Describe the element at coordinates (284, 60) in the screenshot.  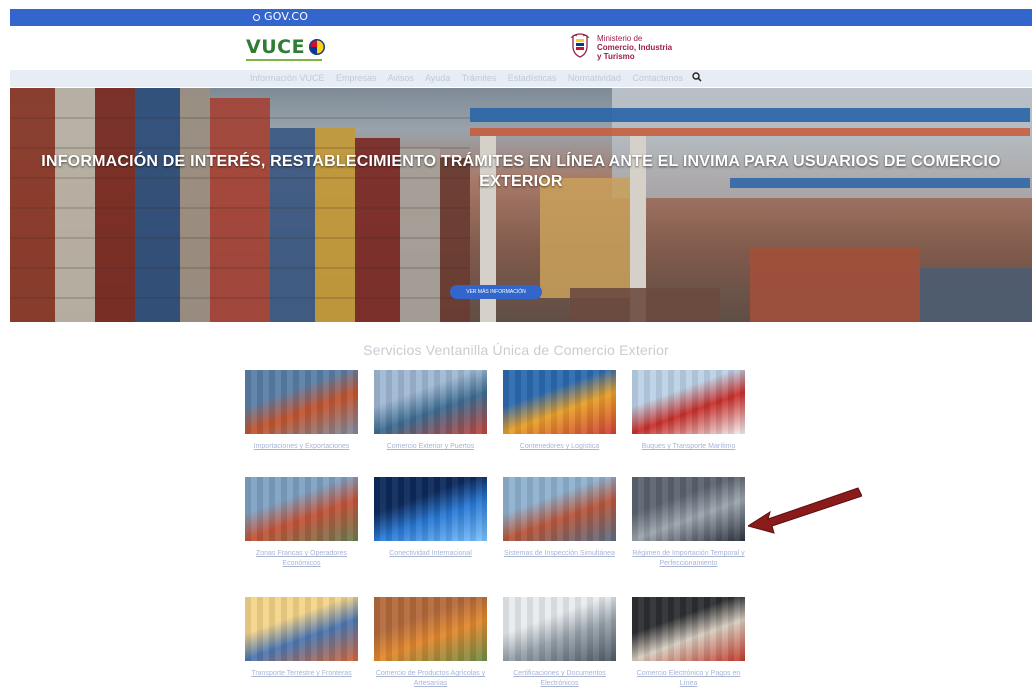
I see `logo-underline` at that location.